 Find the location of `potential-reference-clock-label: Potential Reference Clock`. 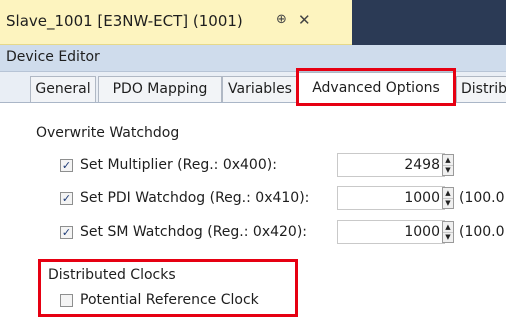

potential-reference-clock-label: Potential Reference Clock is located at coordinates (169, 300).